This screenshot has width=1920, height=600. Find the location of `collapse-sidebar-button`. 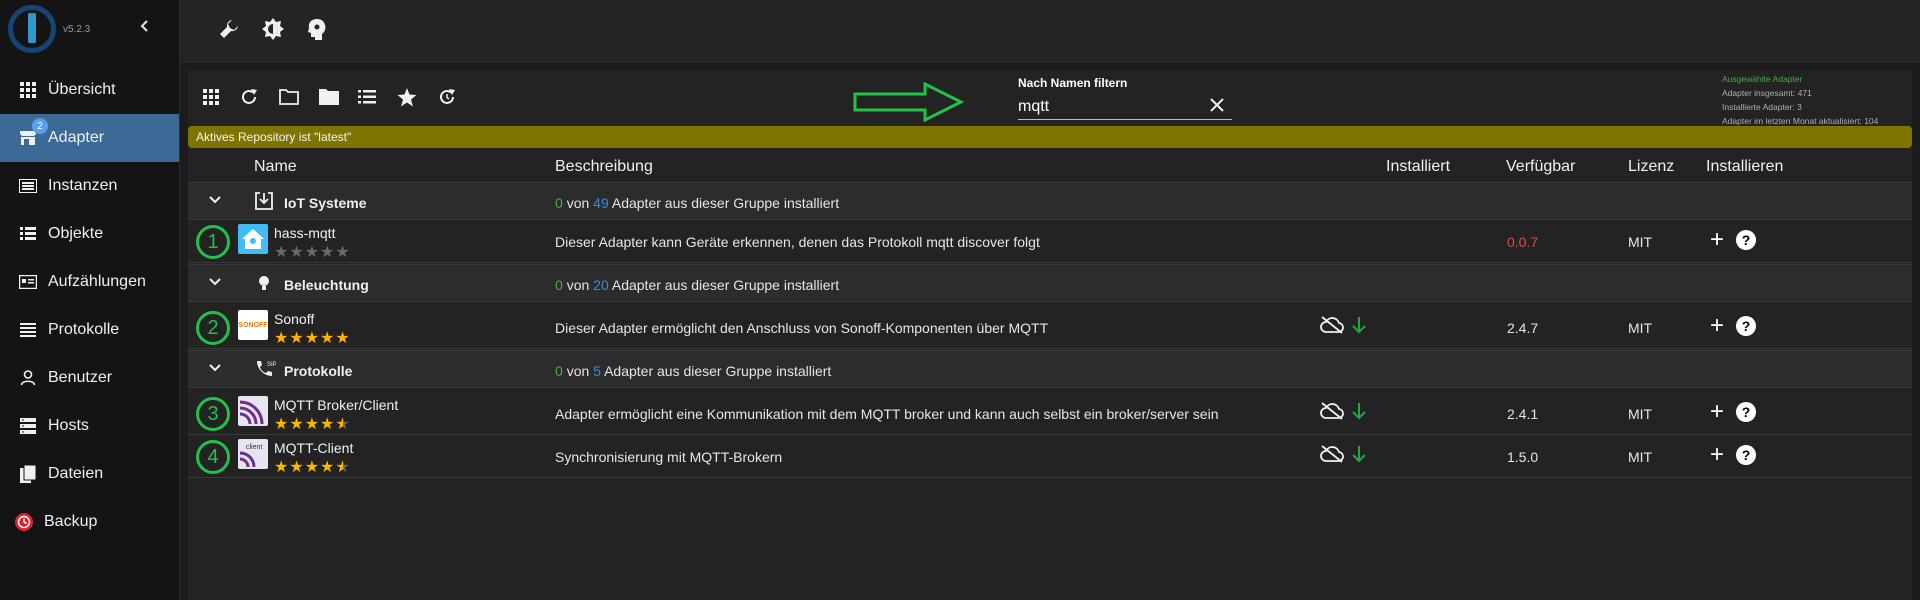

collapse-sidebar-button is located at coordinates (145, 27).